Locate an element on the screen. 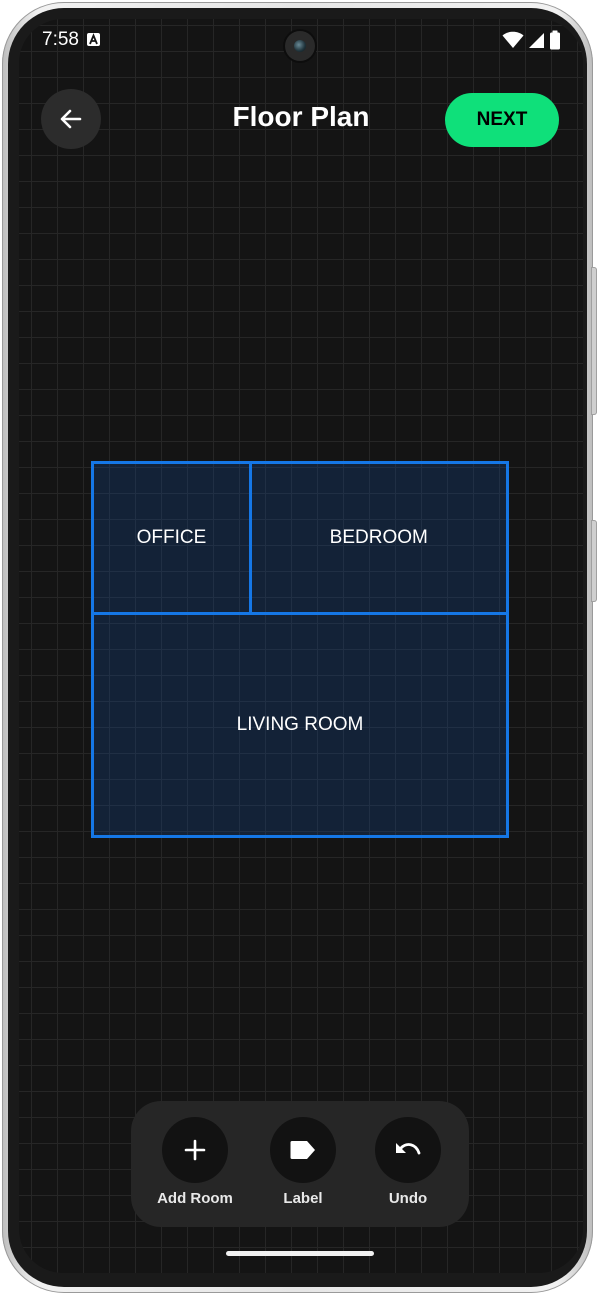 This screenshot has height=1297, width=601. signal-icon is located at coordinates (536, 40).